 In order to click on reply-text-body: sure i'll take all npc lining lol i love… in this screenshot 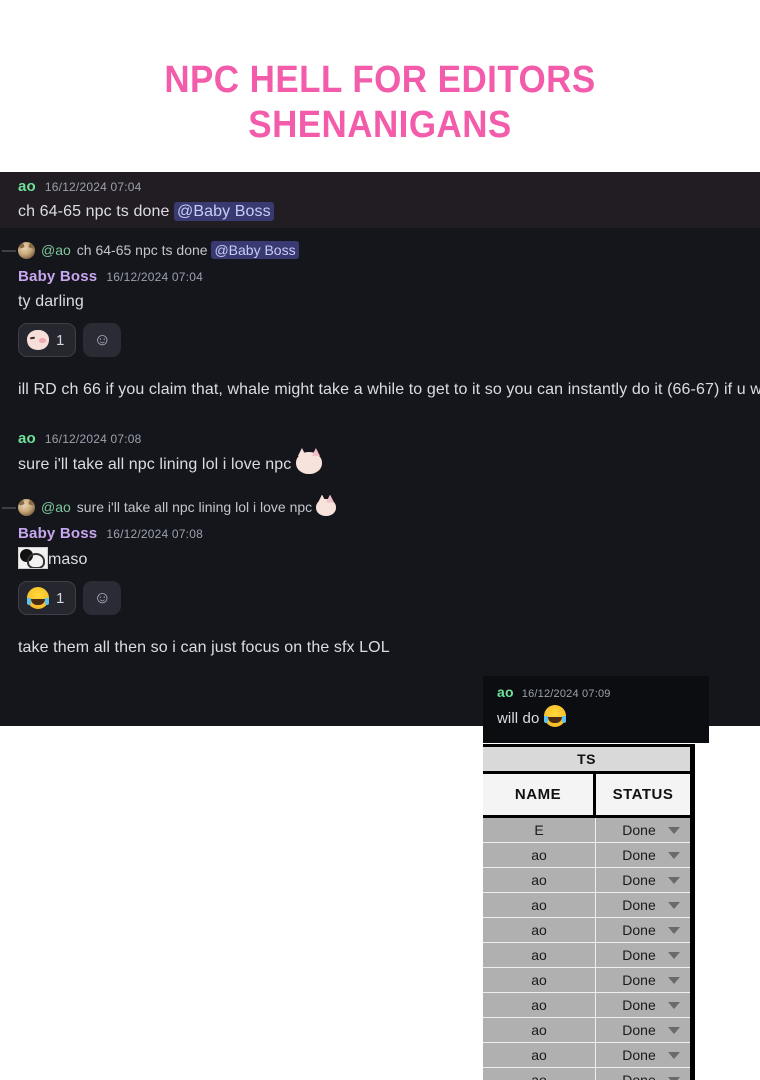, I will do `click(196, 506)`.